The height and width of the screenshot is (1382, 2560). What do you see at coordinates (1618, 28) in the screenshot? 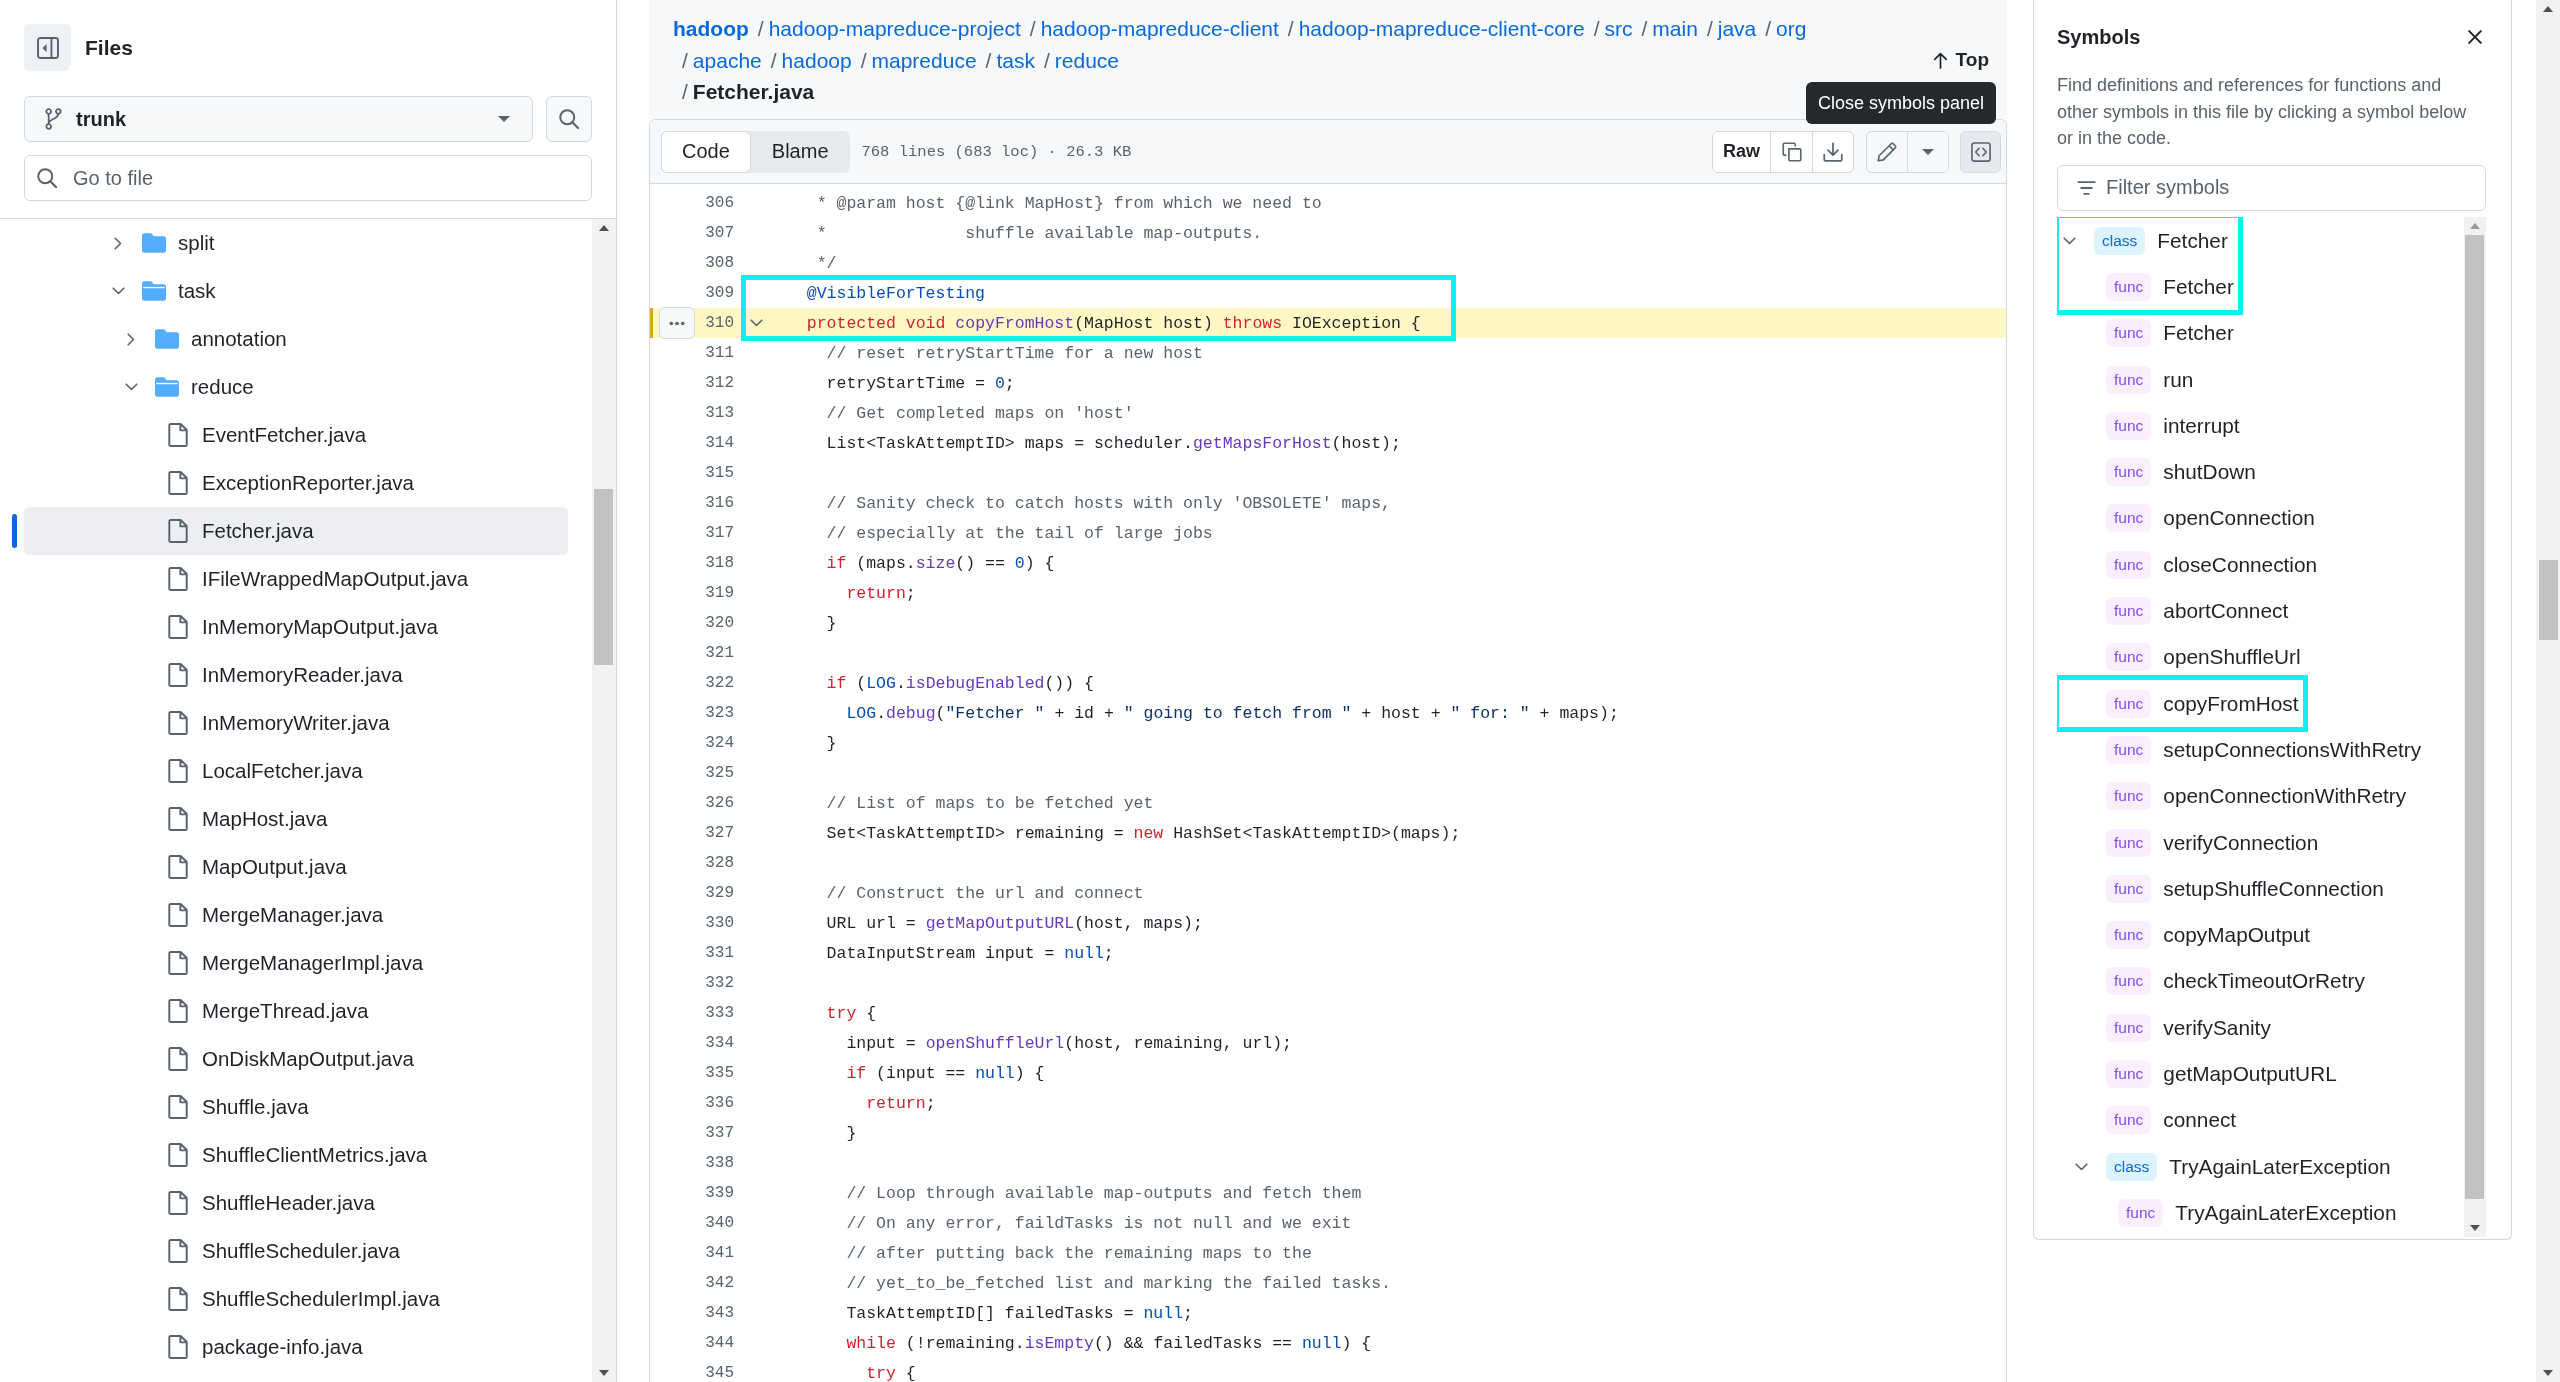
I see `breadcrumb-link: src` at bounding box center [1618, 28].